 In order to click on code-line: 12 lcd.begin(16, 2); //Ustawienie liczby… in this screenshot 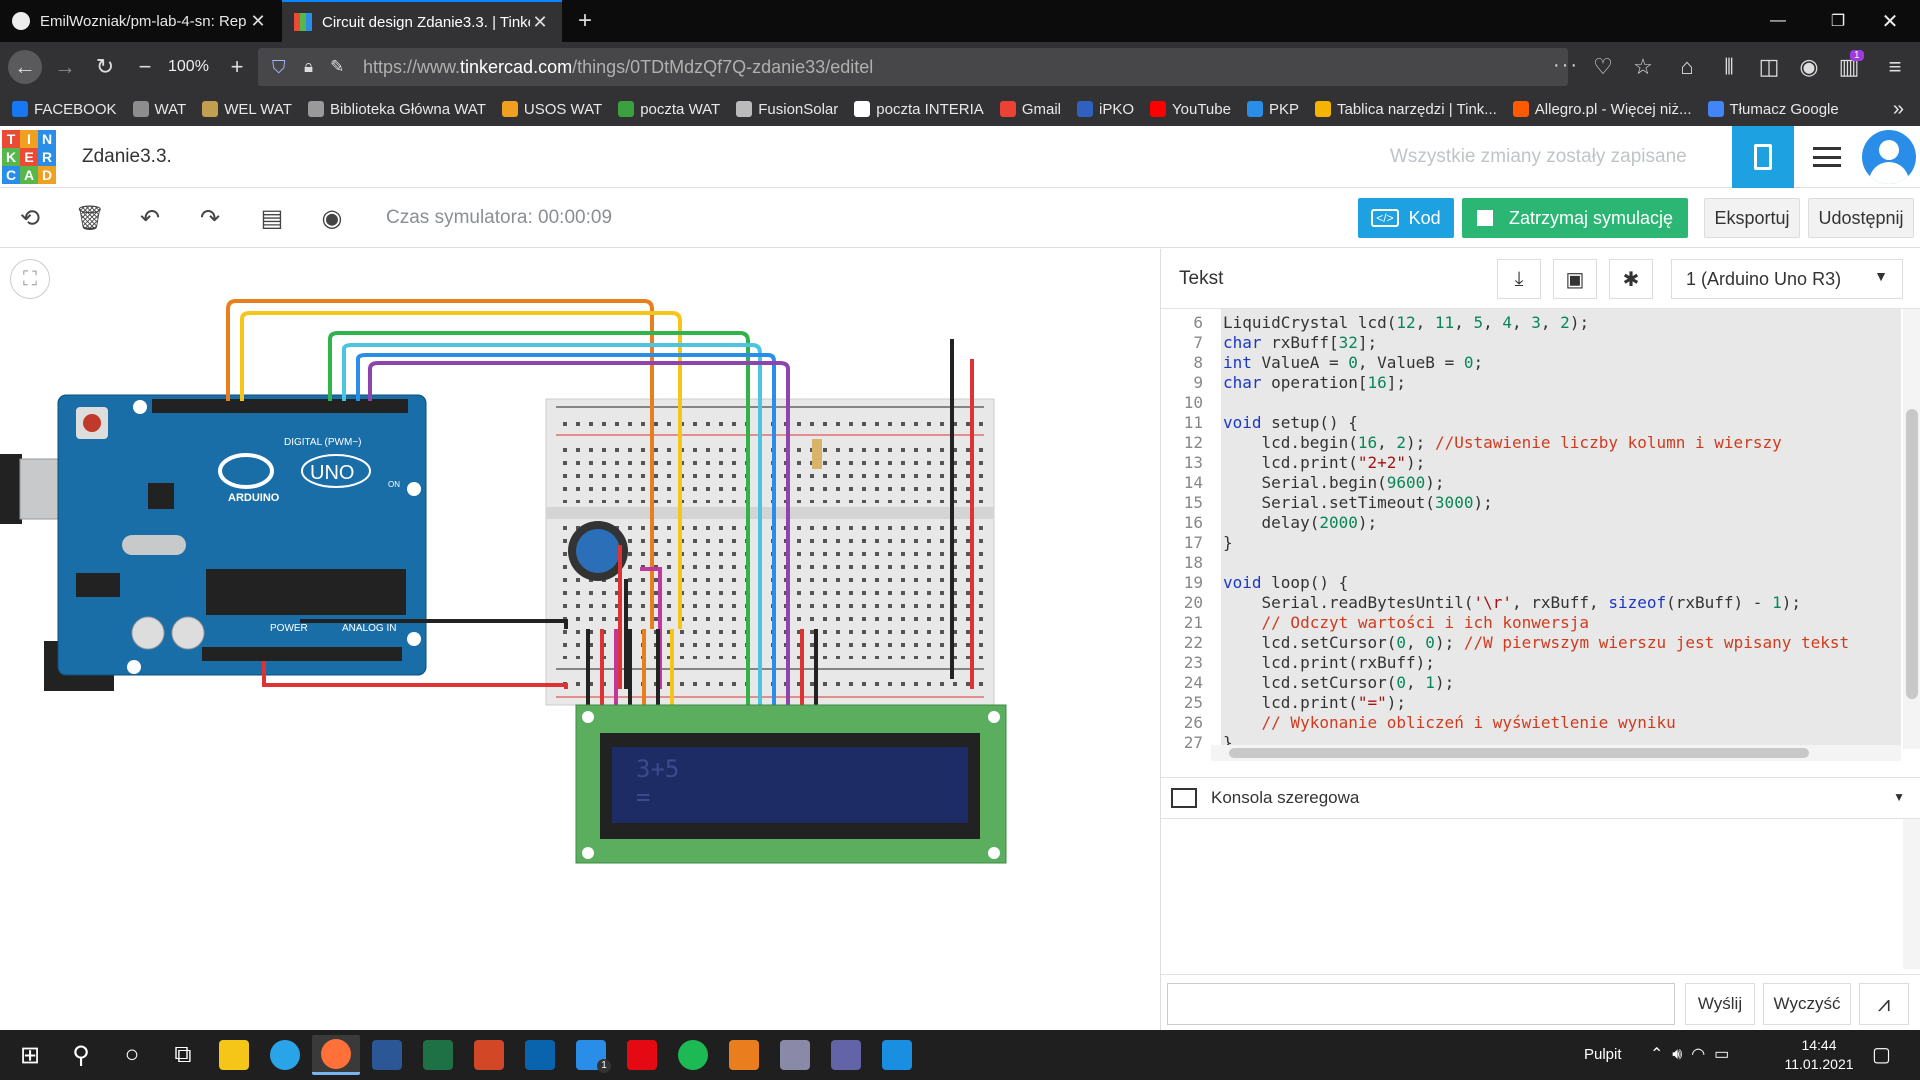, I will do `click(1531, 443)`.